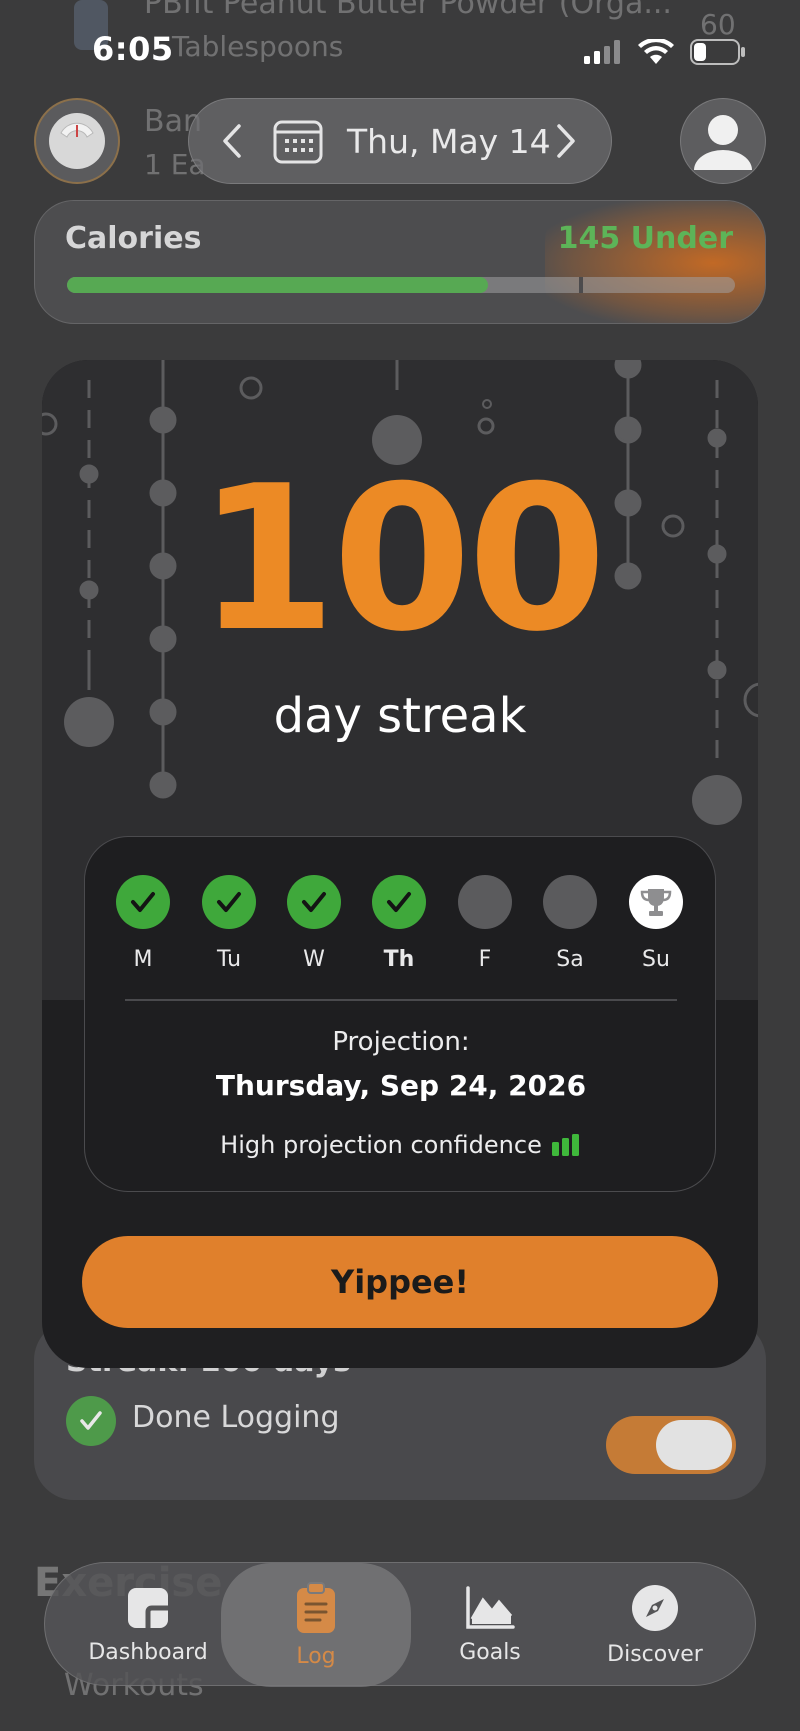  I want to click on day-label: W, so click(314, 959).